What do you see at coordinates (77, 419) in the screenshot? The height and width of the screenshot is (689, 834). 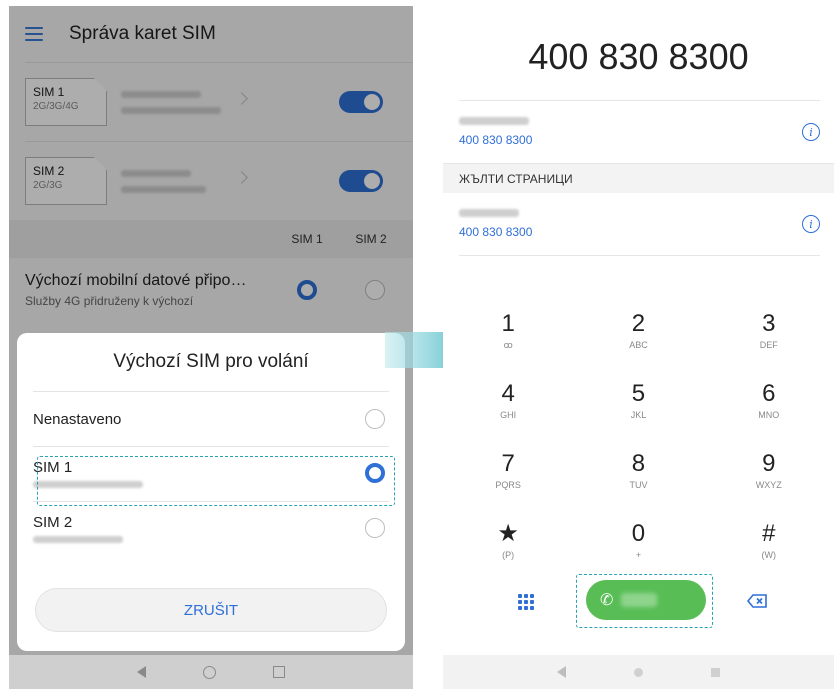 I see `option-label: Nenastaveno` at bounding box center [77, 419].